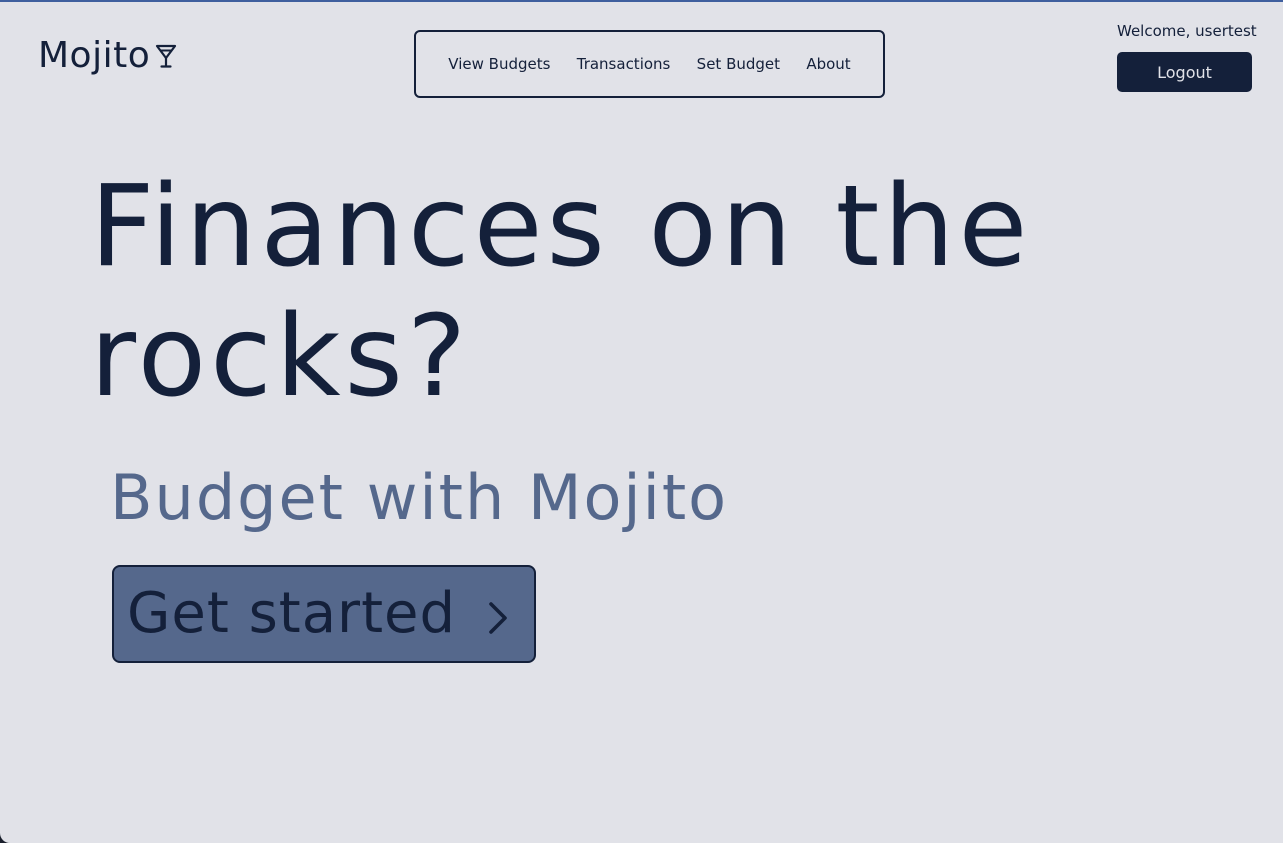 Image resolution: width=1283 pixels, height=843 pixels. I want to click on cocktail-glass-icon, so click(166, 58).